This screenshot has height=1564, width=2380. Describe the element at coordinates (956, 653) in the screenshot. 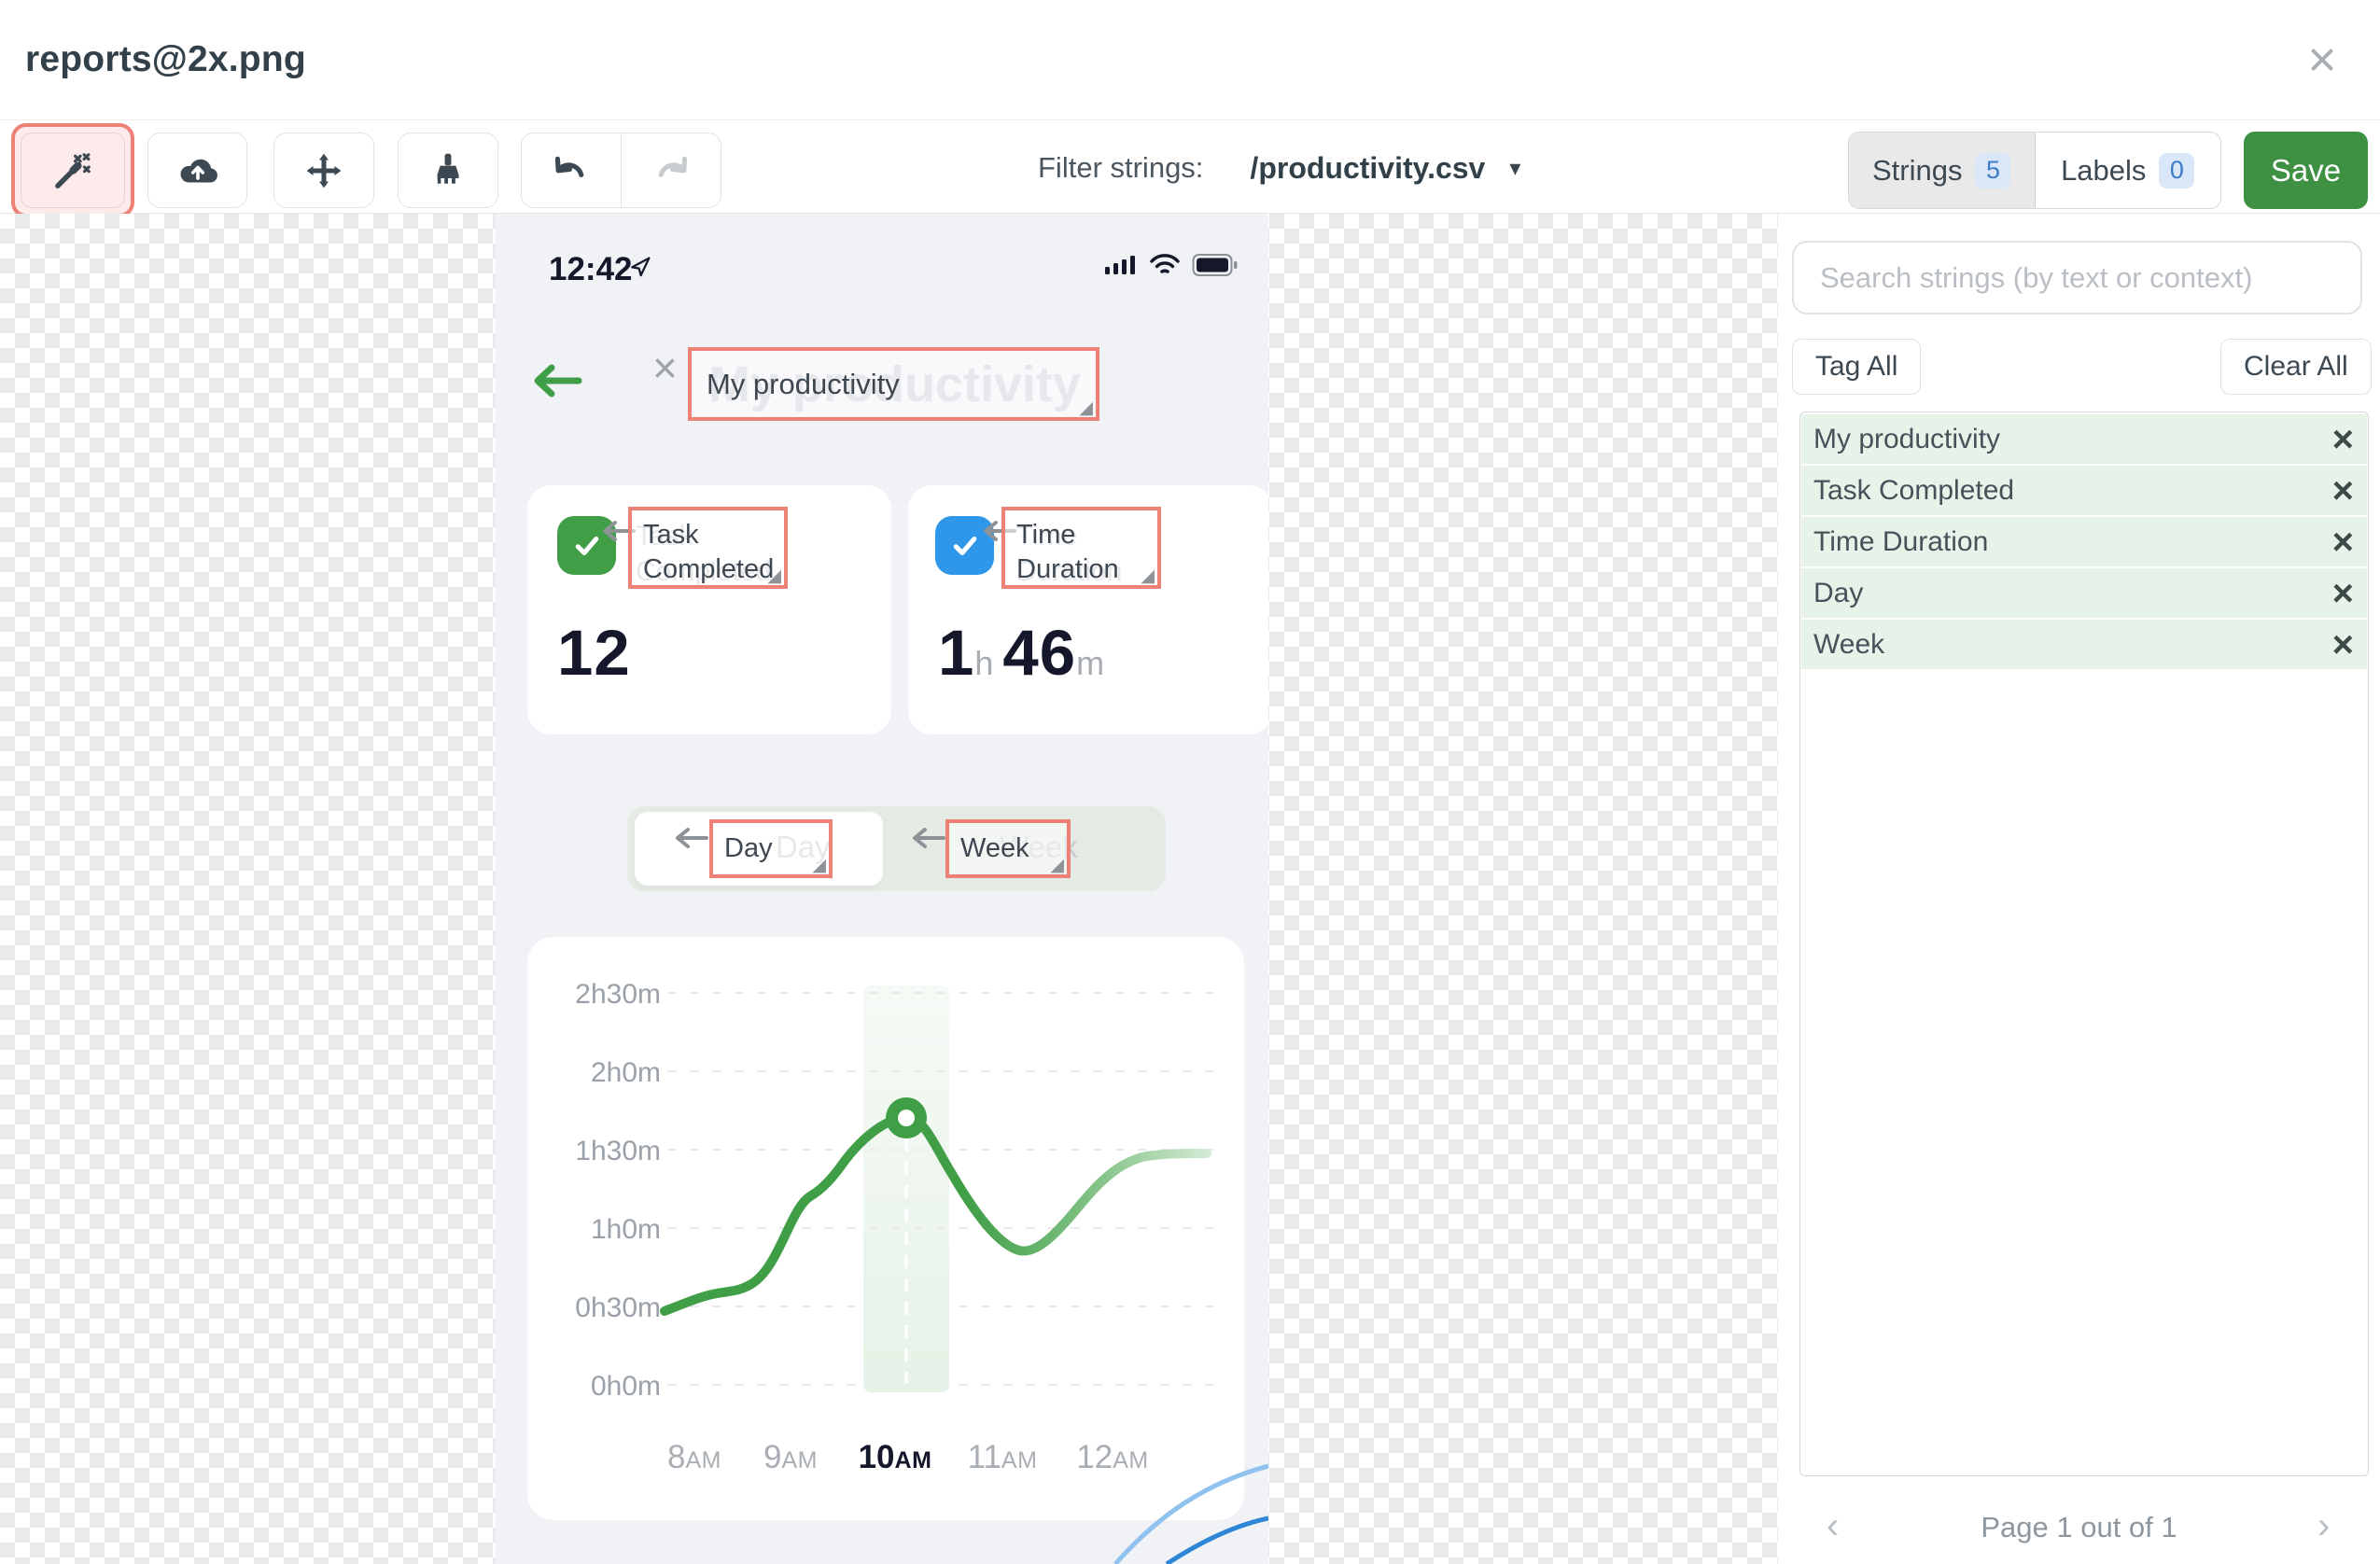

I see `hours-value: 1` at that location.